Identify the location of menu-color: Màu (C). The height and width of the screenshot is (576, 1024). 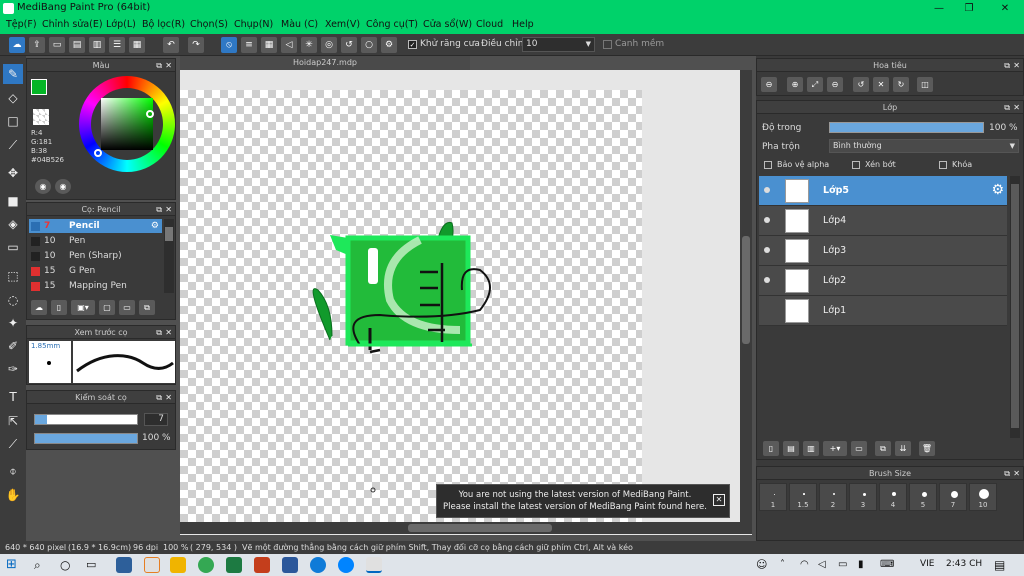
(299, 24).